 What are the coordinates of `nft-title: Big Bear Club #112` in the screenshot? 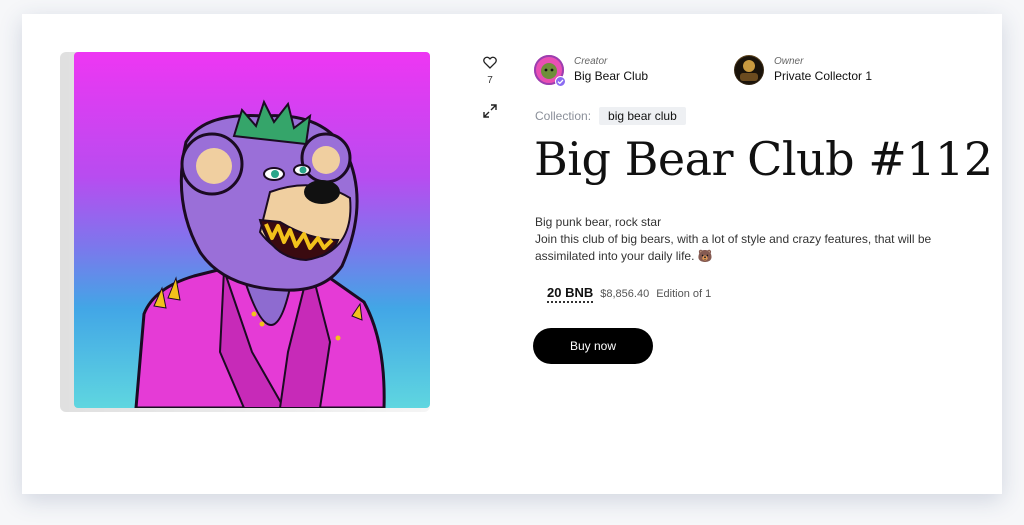 It's located at (763, 159).